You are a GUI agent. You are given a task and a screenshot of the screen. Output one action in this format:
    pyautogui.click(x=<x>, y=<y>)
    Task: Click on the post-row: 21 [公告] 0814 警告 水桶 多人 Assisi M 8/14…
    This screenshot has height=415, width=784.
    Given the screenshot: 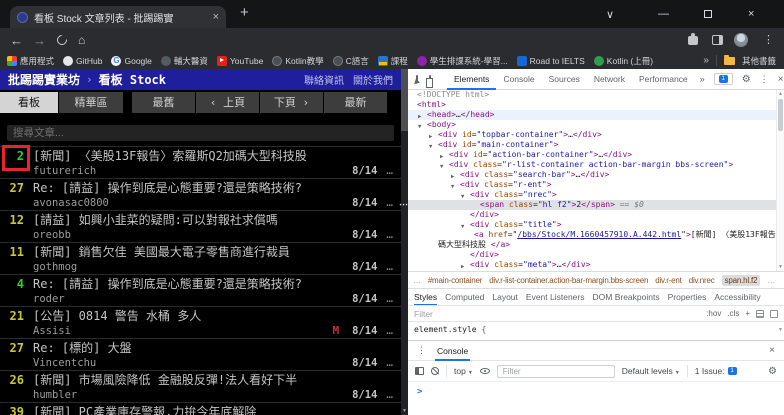 What is the action you would take?
    pyautogui.click(x=200, y=322)
    